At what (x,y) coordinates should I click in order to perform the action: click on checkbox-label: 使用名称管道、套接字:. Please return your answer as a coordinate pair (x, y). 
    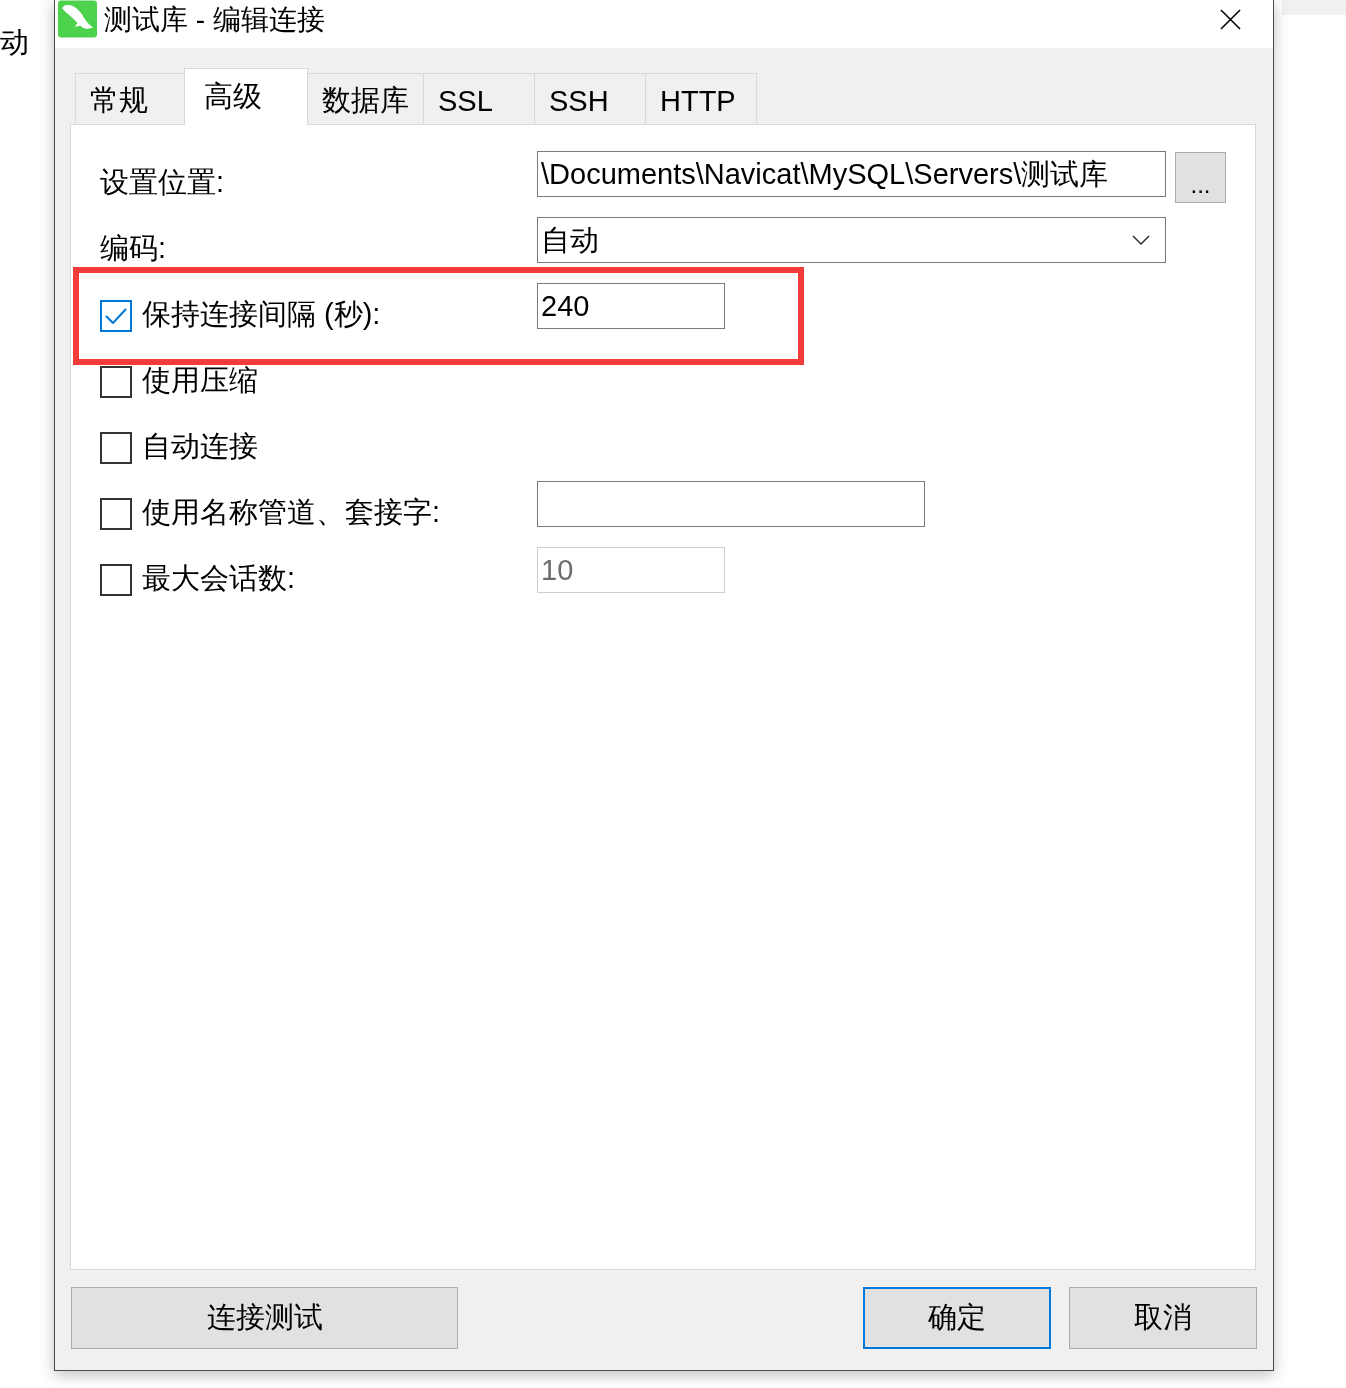
    Looking at the image, I should click on (291, 512).